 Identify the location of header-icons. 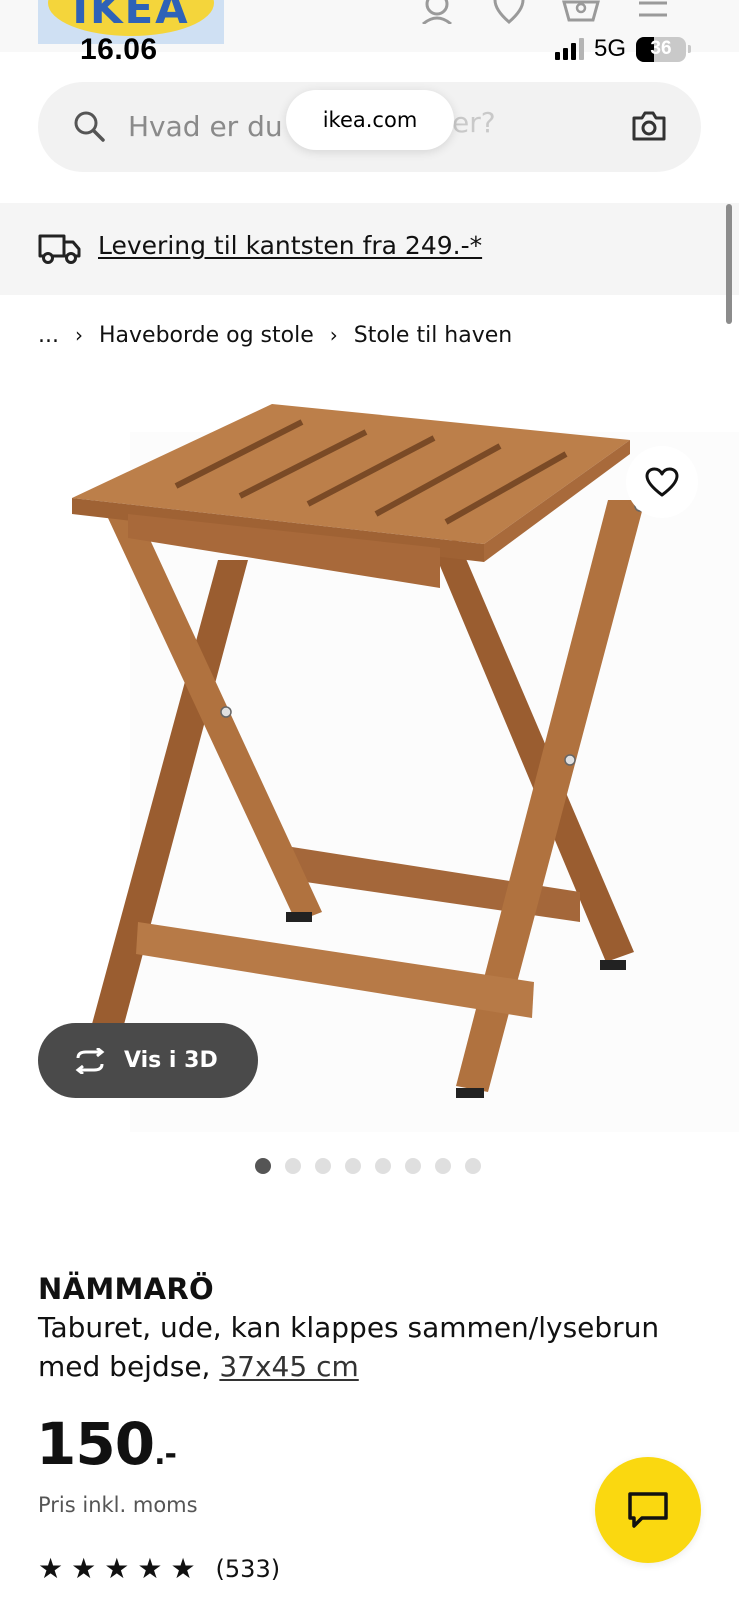
(545, 12).